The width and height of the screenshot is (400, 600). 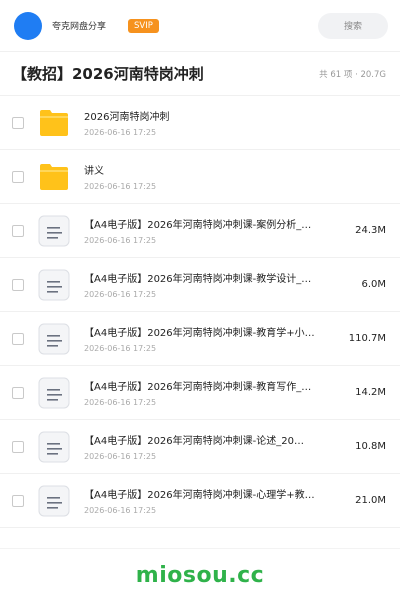 I want to click on avatar, so click(x=28, y=25).